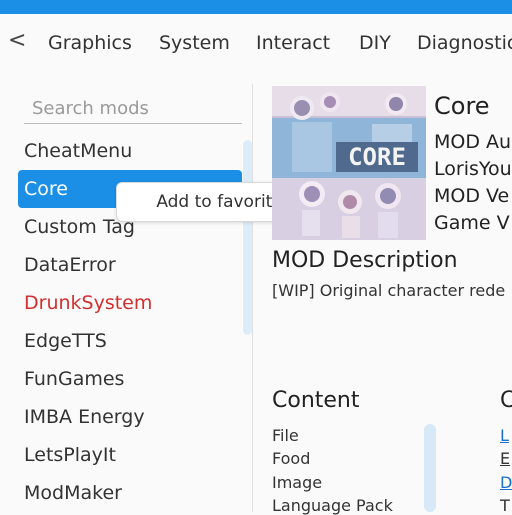 This screenshot has width=512, height=515. Describe the element at coordinates (505, 505) in the screenshot. I see `right-col-item-4: T` at that location.